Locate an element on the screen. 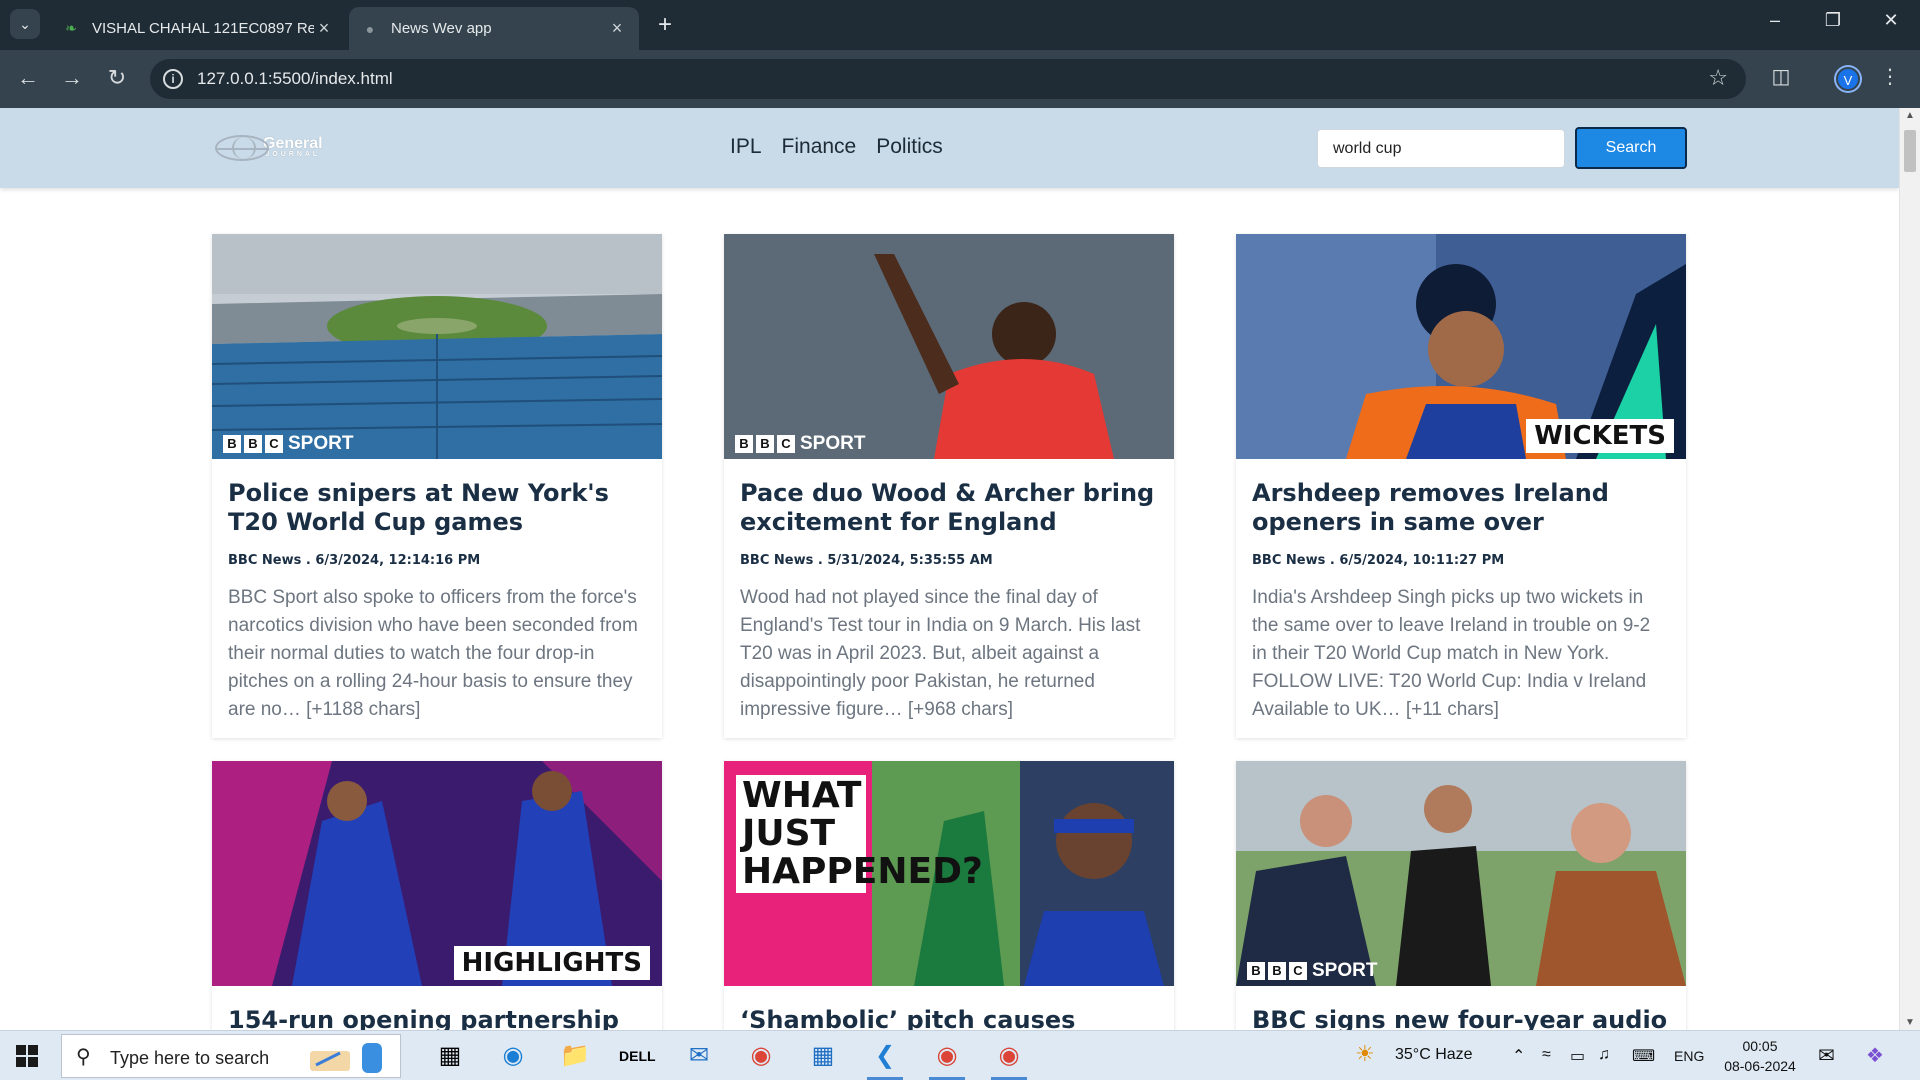 The height and width of the screenshot is (1080, 1920). scroll-up-icon: ▲ is located at coordinates (1910, 115).